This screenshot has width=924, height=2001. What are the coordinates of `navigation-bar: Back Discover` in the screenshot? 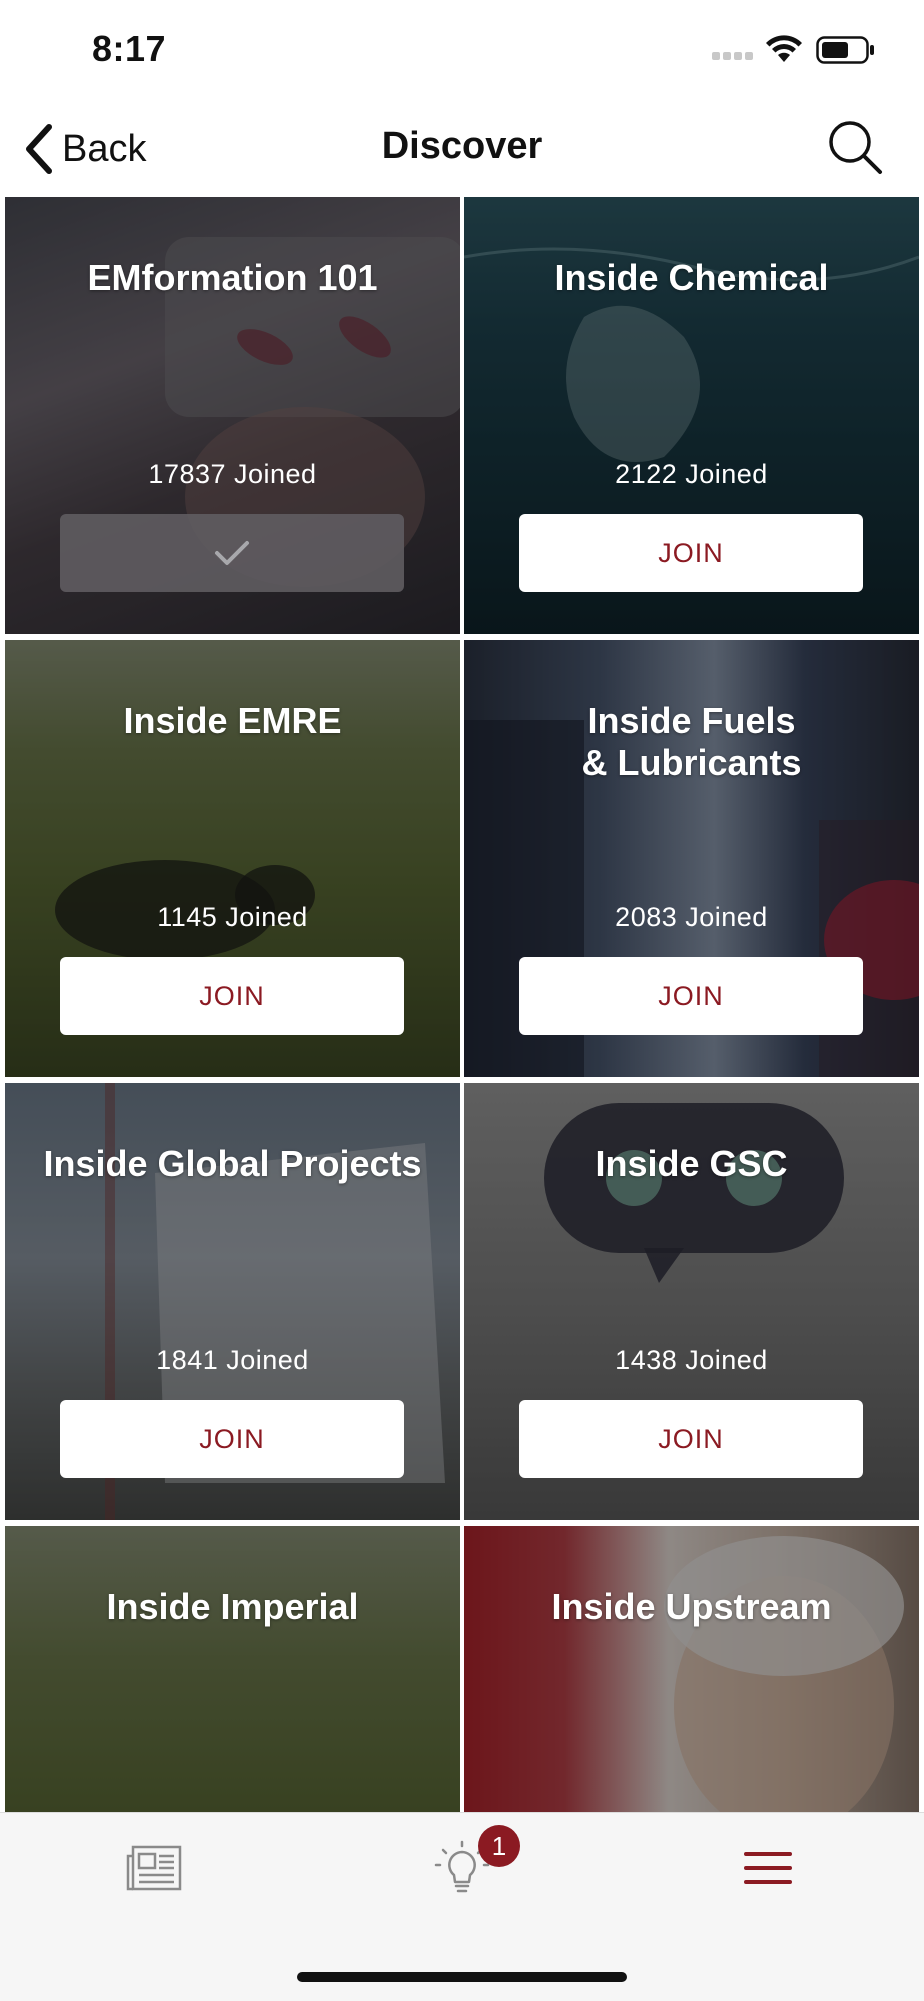 It's located at (462, 148).